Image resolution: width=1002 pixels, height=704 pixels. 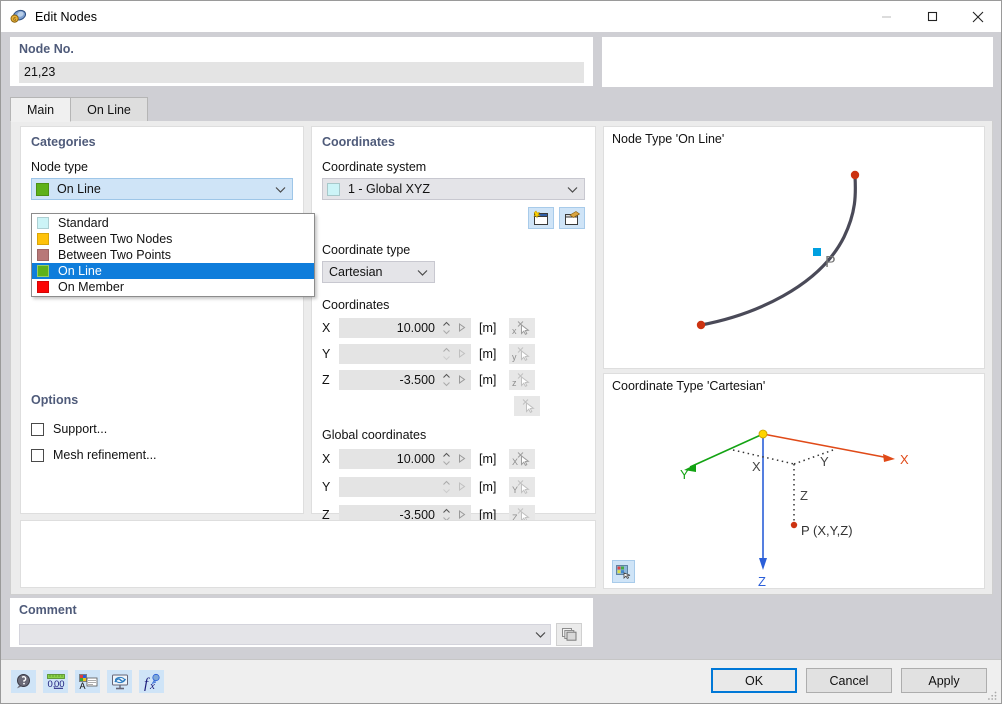 I want to click on global-unit-y: [m], so click(x=488, y=486).